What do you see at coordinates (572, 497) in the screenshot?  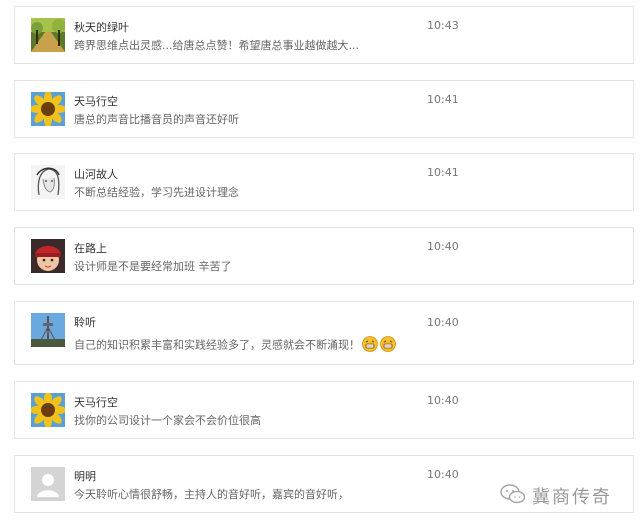 I see `watermark-text: 冀商传奇` at bounding box center [572, 497].